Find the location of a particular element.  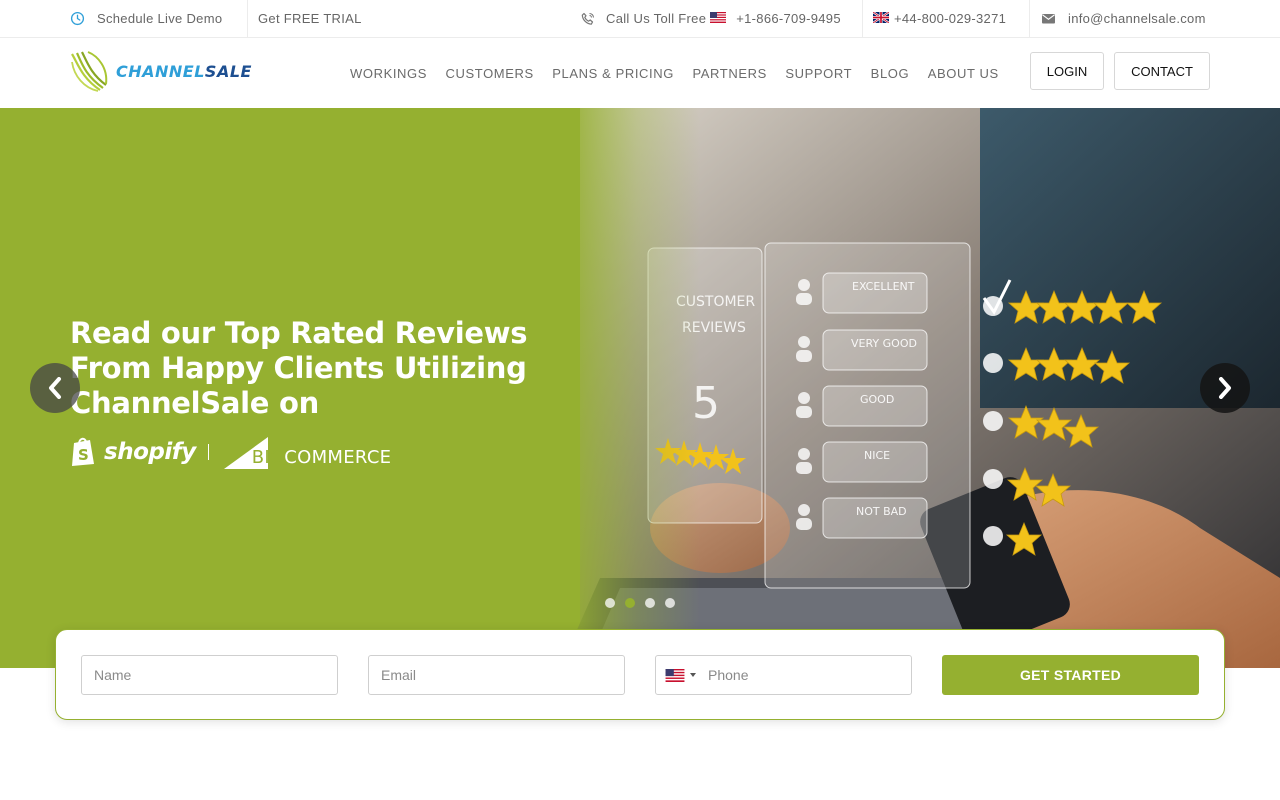

nav-blog: BLOG is located at coordinates (890, 73).